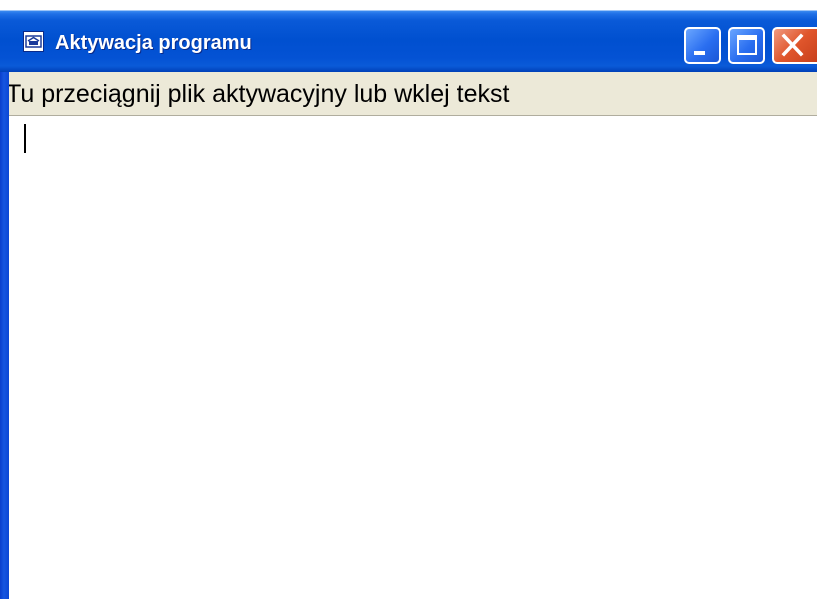 The height and width of the screenshot is (599, 817). What do you see at coordinates (408, 5) in the screenshot?
I see `title-bar-top-edge` at bounding box center [408, 5].